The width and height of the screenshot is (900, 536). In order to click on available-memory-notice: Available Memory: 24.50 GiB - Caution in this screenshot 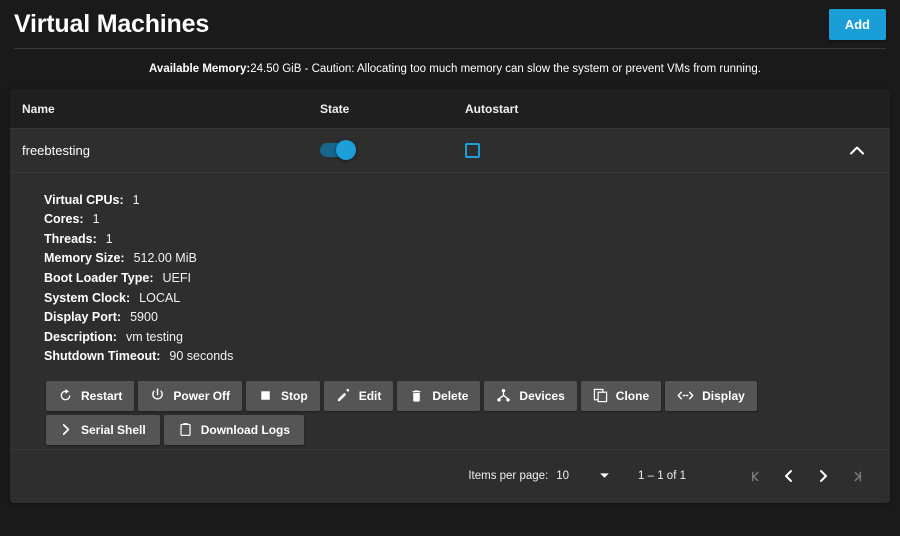, I will do `click(450, 69)`.